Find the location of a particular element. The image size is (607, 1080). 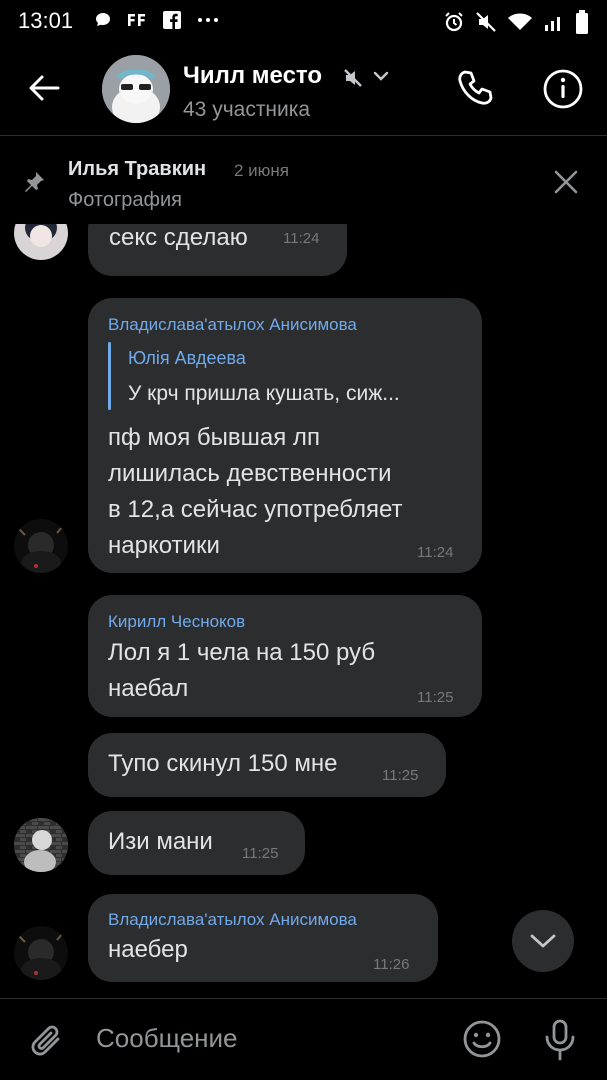

chat-bubble-icon is located at coordinates (103, 19).